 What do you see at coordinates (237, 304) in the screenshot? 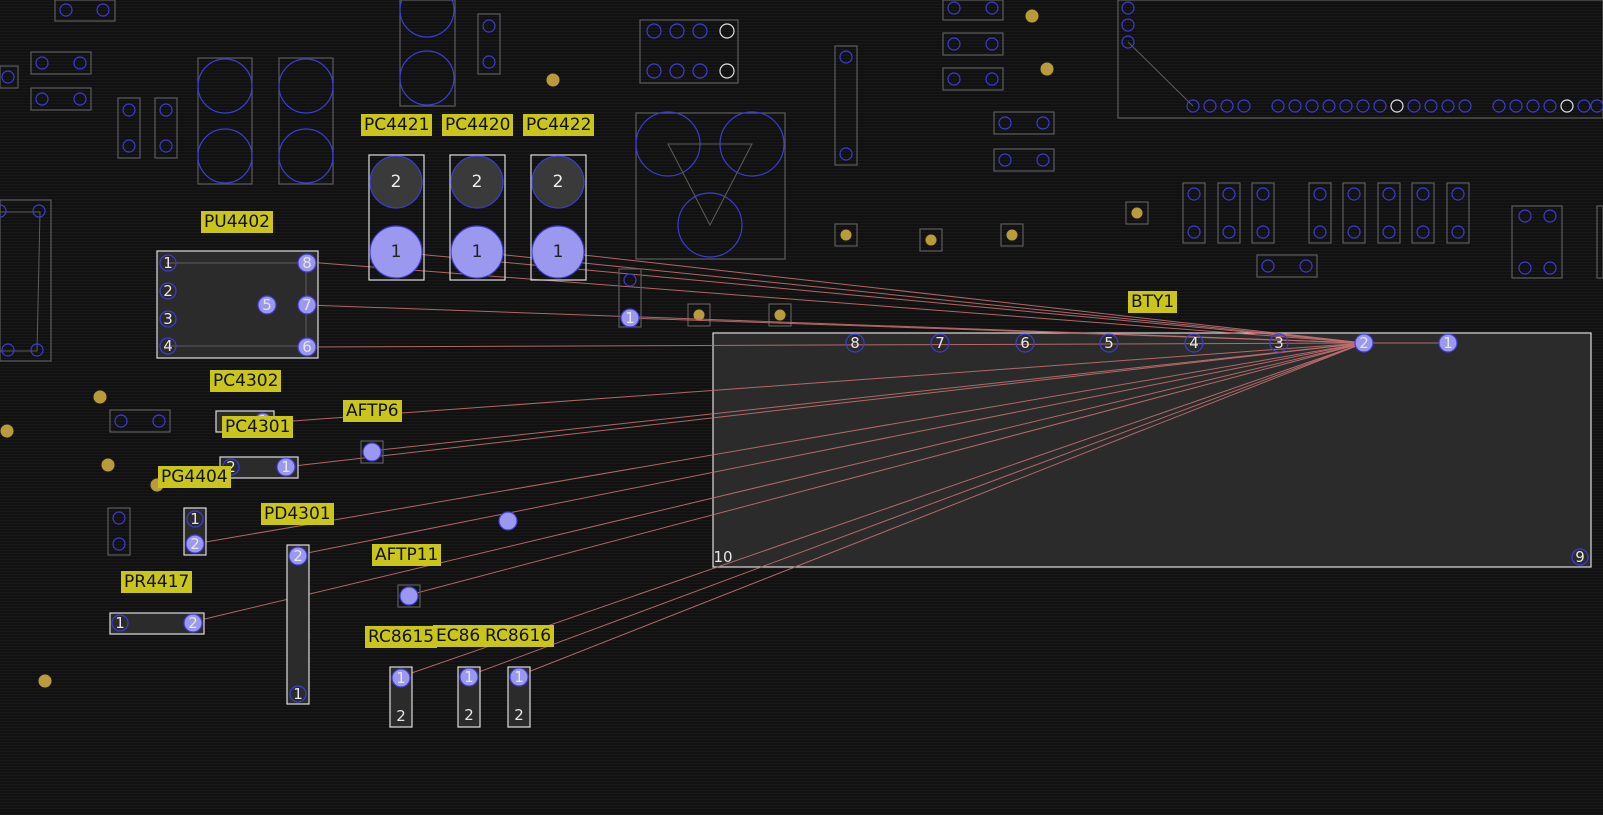
I see `pu4402-footprint: 1 2 3 4 8 5 7 6` at bounding box center [237, 304].